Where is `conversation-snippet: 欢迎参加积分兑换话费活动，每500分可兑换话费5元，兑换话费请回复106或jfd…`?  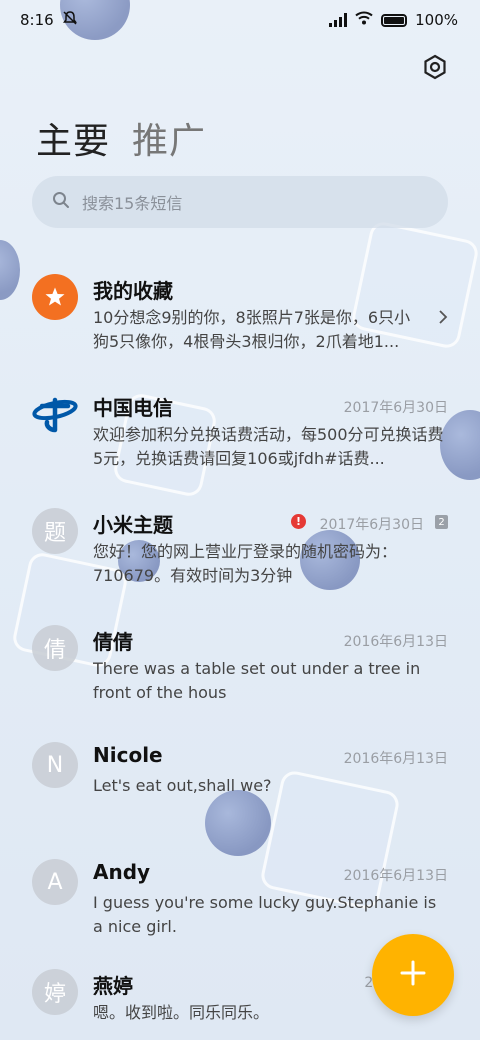
conversation-snippet: 欢迎参加积分兑换话费活动，每500分可兑换话费5元，兑换话费请回复106或jfd… is located at coordinates (268, 446).